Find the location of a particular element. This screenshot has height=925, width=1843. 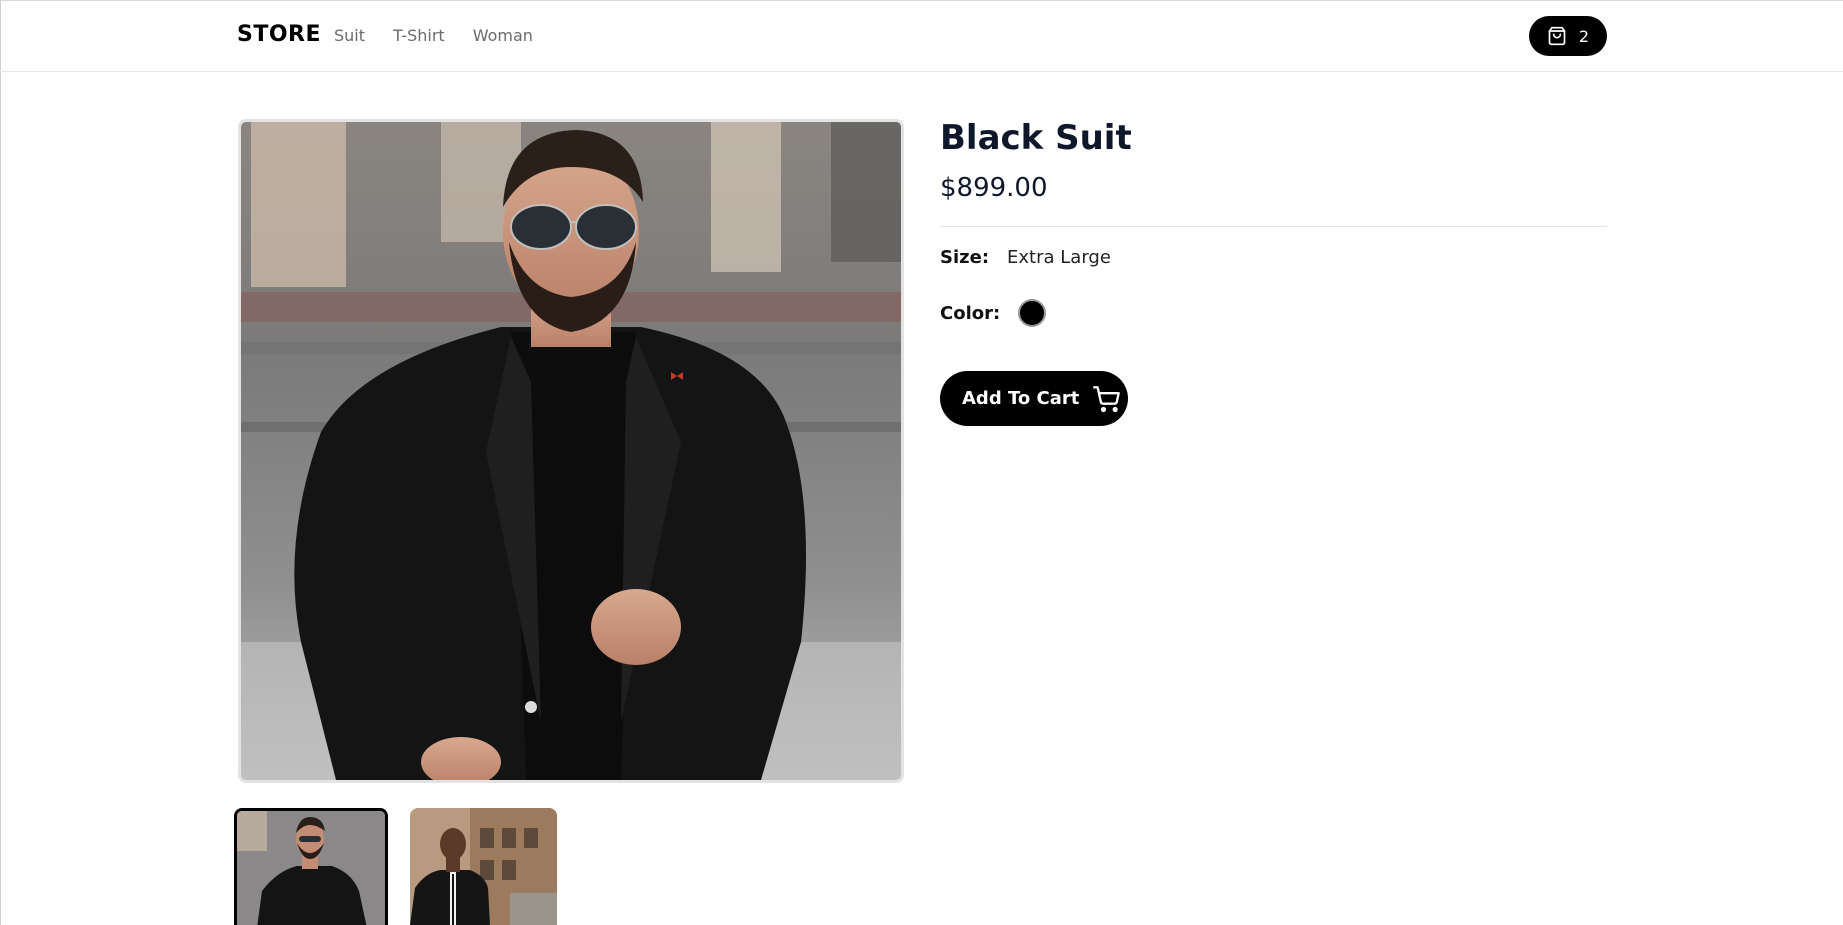

nav-link-suit: Suit is located at coordinates (349, 35).